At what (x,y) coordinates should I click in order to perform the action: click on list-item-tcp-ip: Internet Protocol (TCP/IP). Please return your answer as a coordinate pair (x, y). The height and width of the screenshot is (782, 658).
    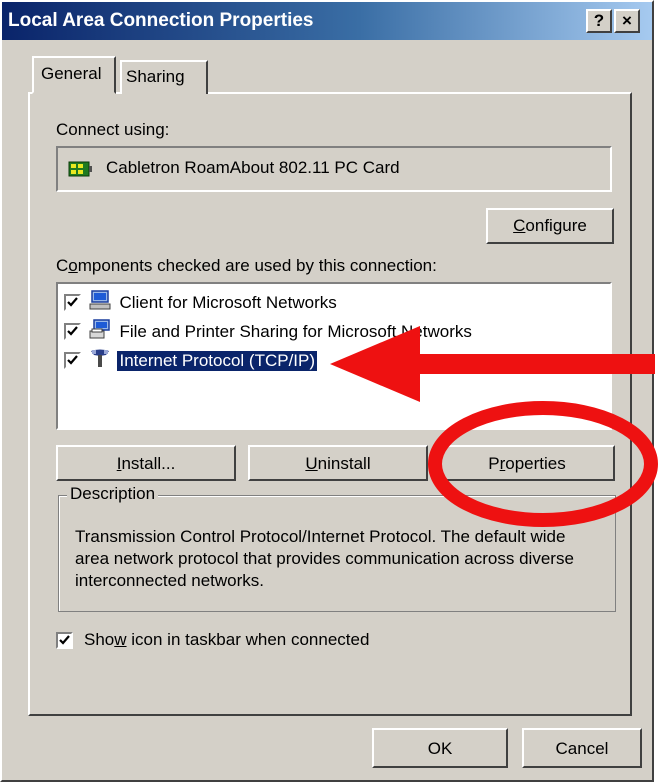
    Looking at the image, I should click on (191, 360).